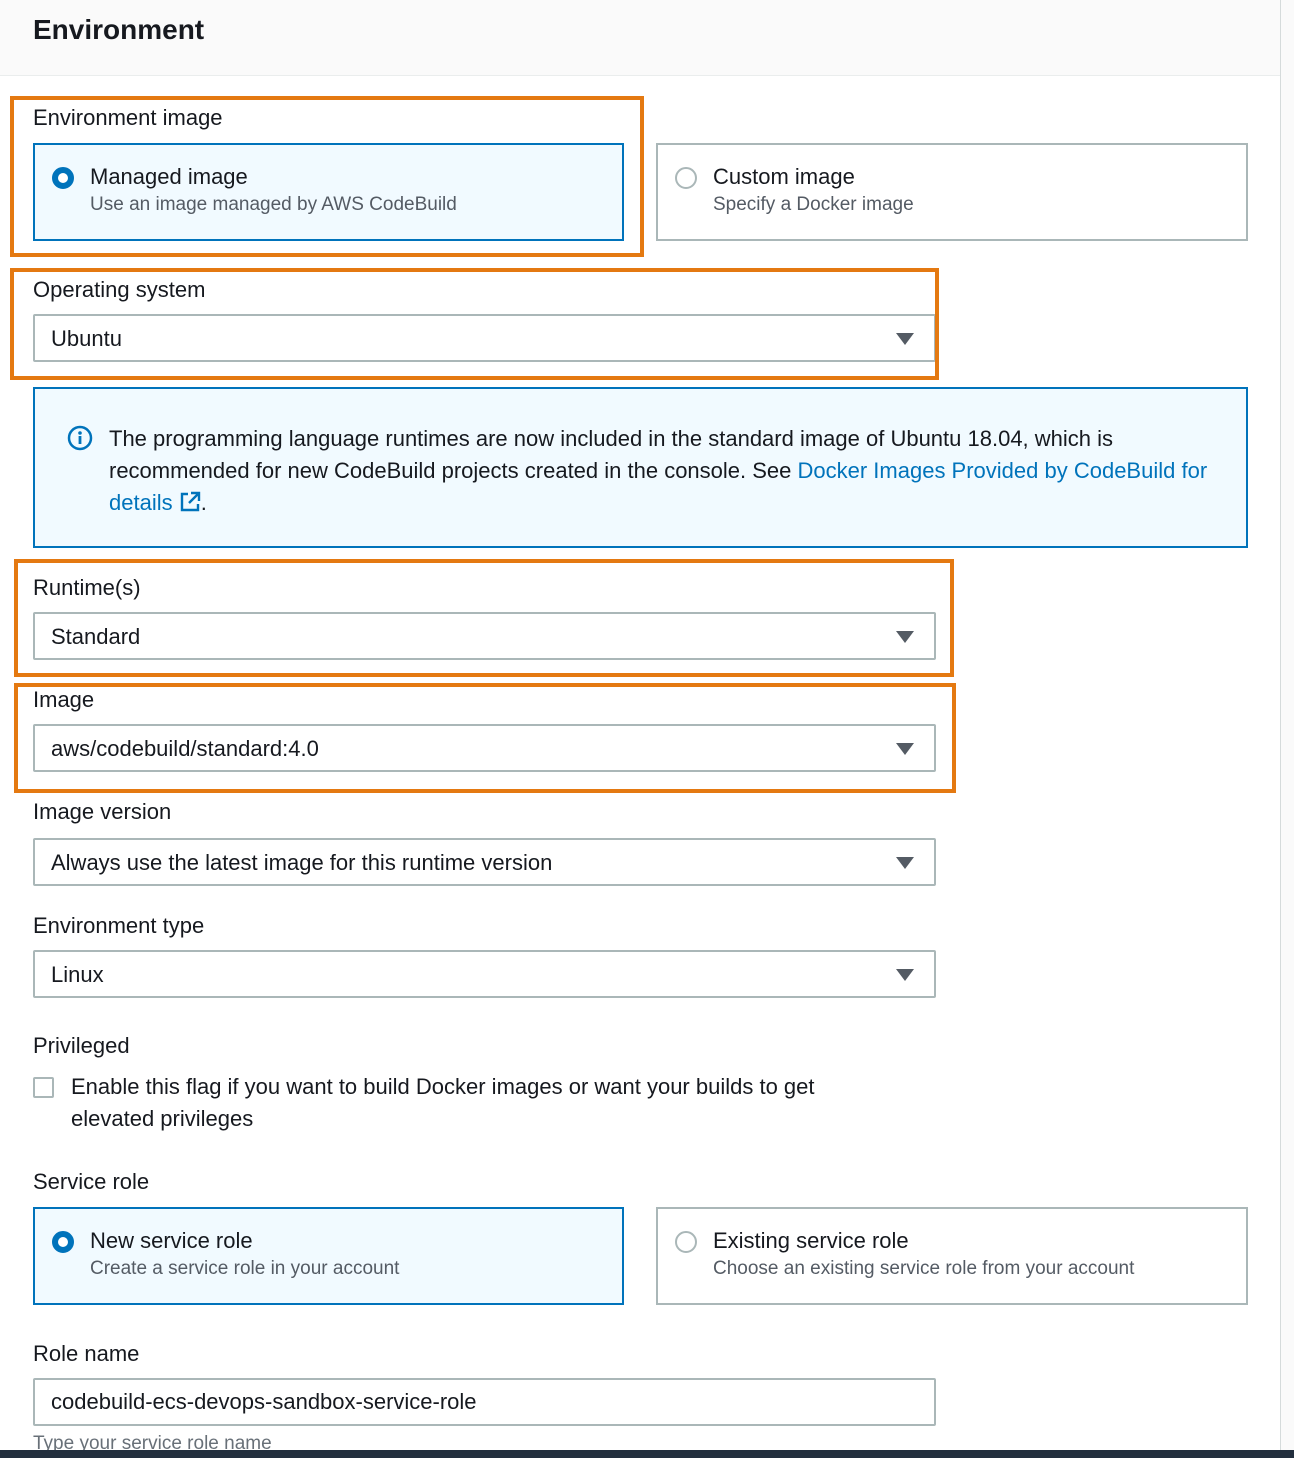 This screenshot has width=1294, height=1458. Describe the element at coordinates (80, 438) in the screenshot. I see `info-icon` at that location.